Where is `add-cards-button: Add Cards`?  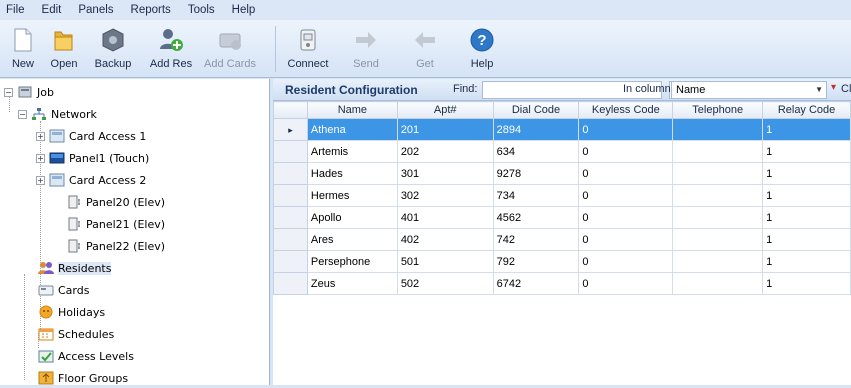
add-cards-button: Add Cards is located at coordinates (230, 49).